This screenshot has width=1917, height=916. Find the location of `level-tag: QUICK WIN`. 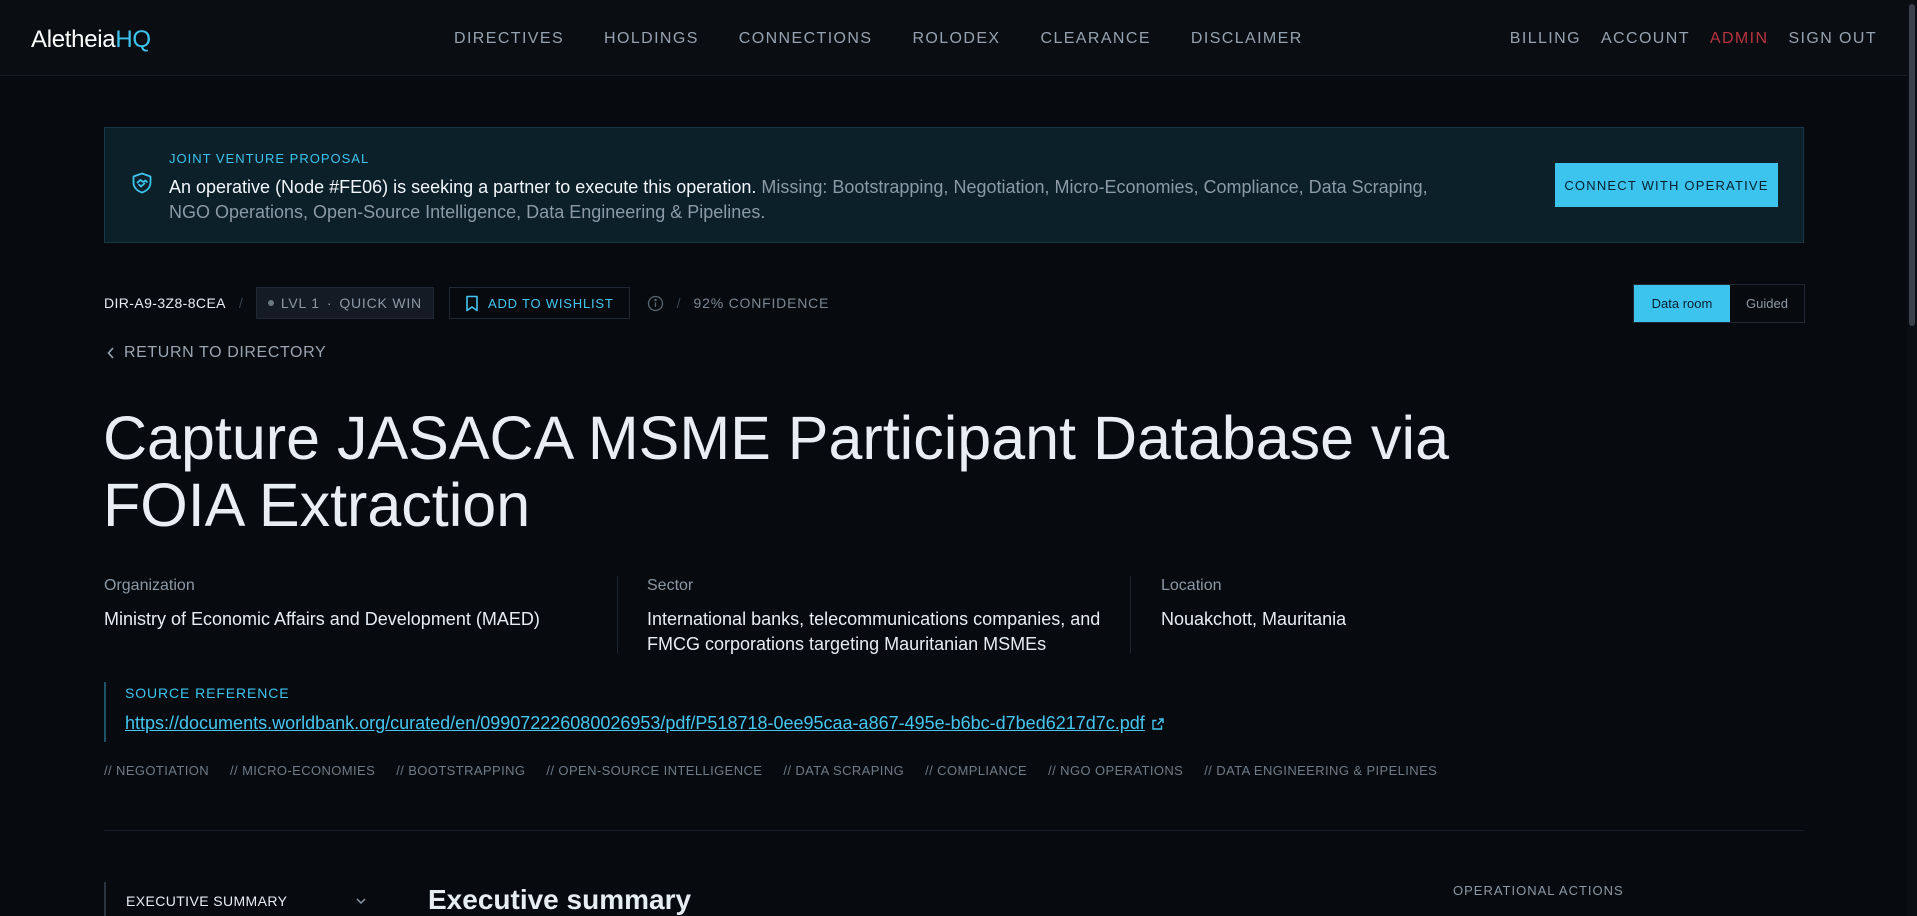

level-tag: QUICK WIN is located at coordinates (380, 303).